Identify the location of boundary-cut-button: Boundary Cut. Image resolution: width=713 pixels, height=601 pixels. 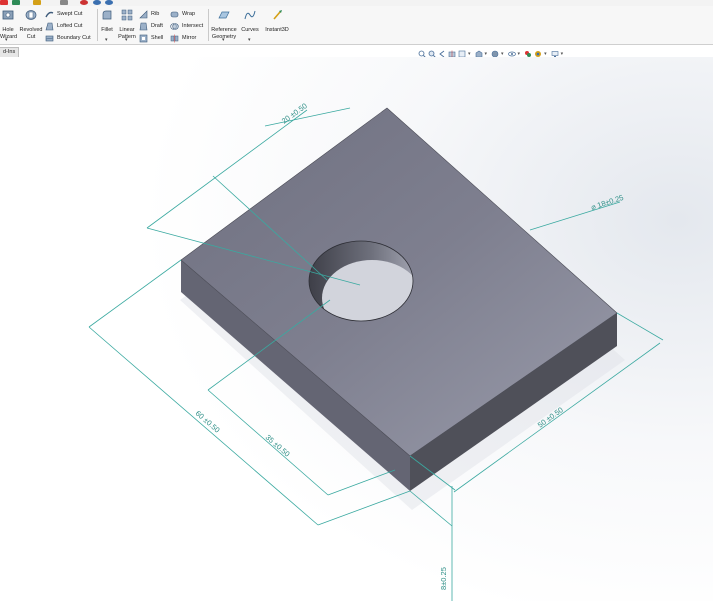
(68, 38).